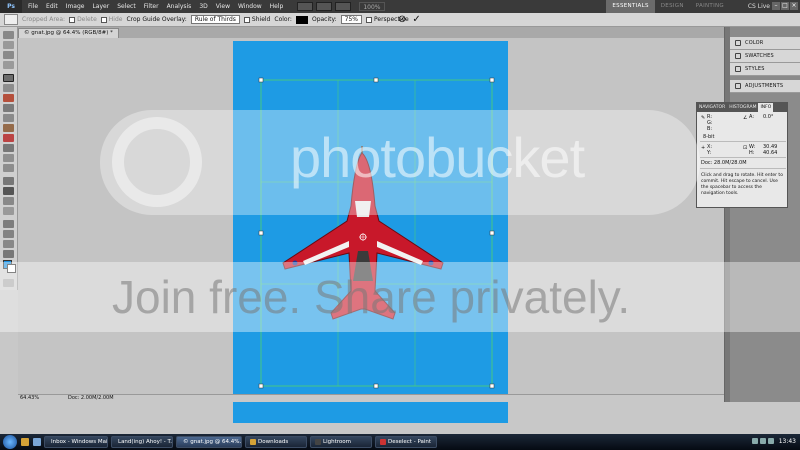  I want to click on 3d-camera-tool-icon, so click(8, 234).